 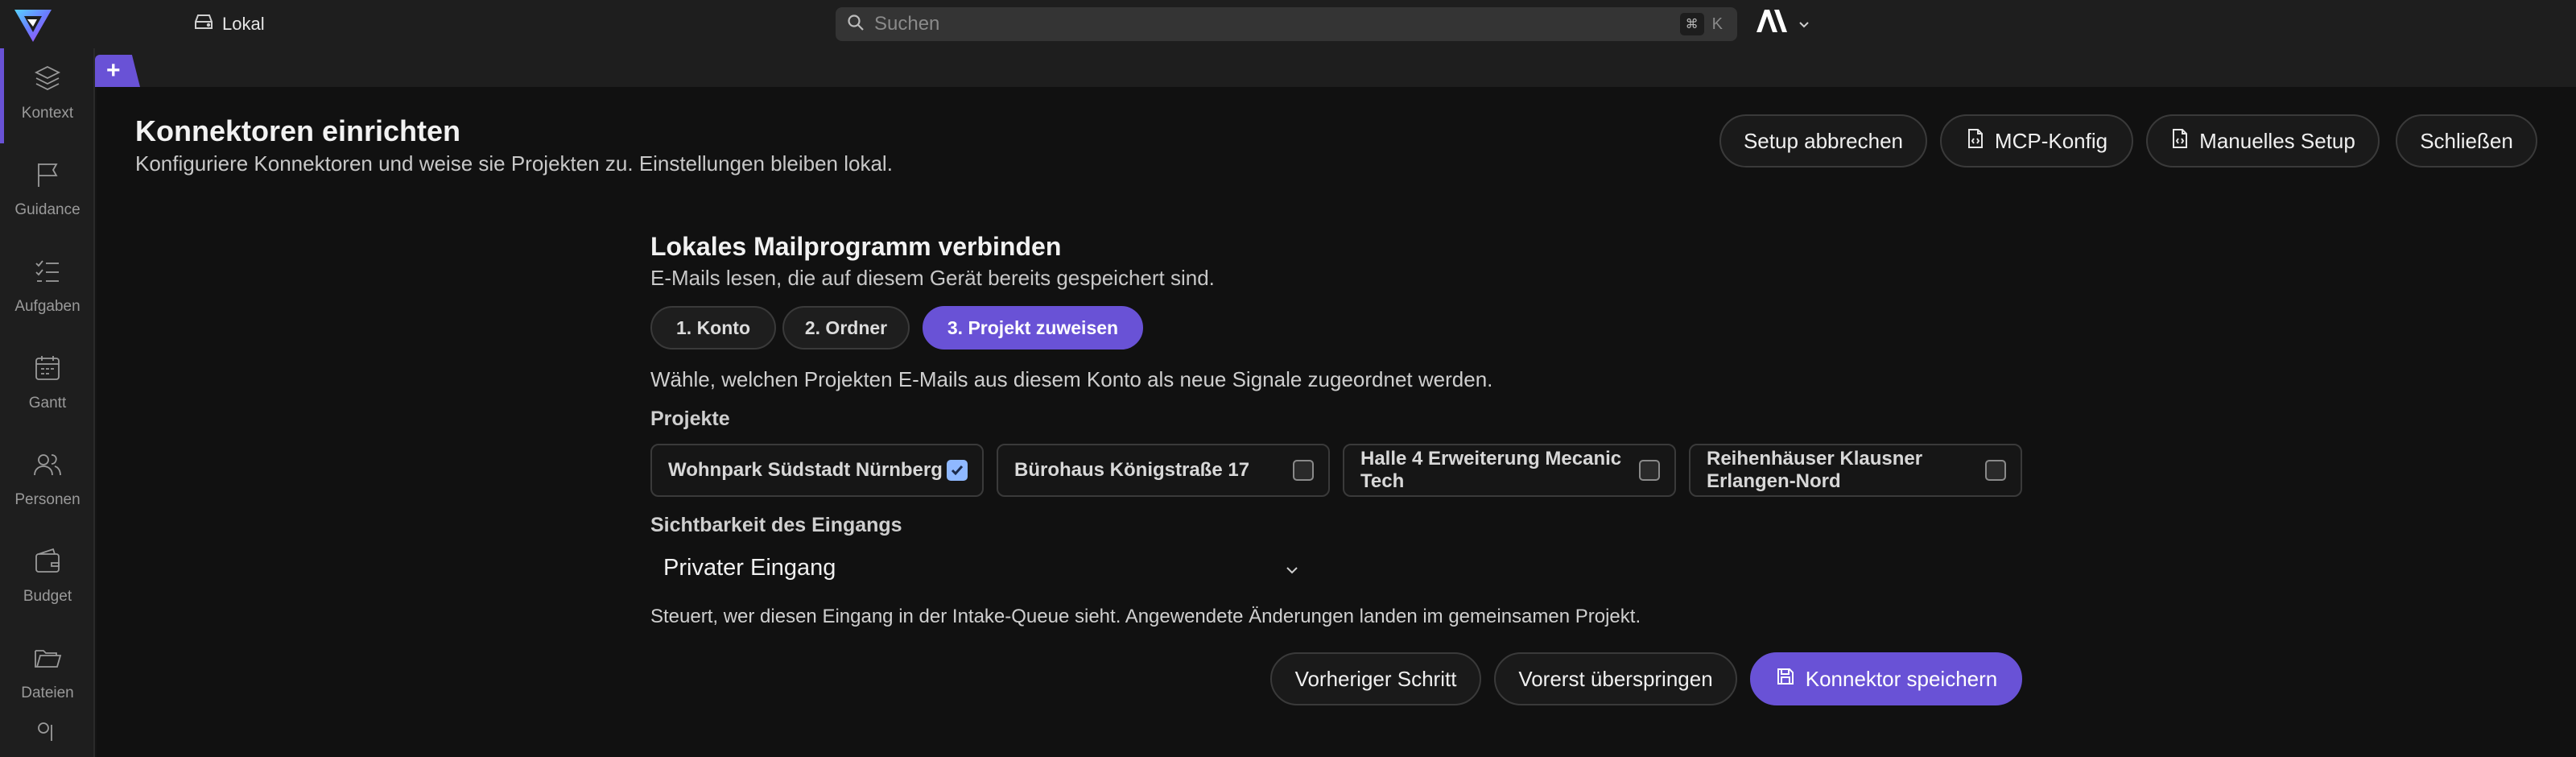 What do you see at coordinates (980, 567) in the screenshot?
I see `visibility-select: Privater Eingang` at bounding box center [980, 567].